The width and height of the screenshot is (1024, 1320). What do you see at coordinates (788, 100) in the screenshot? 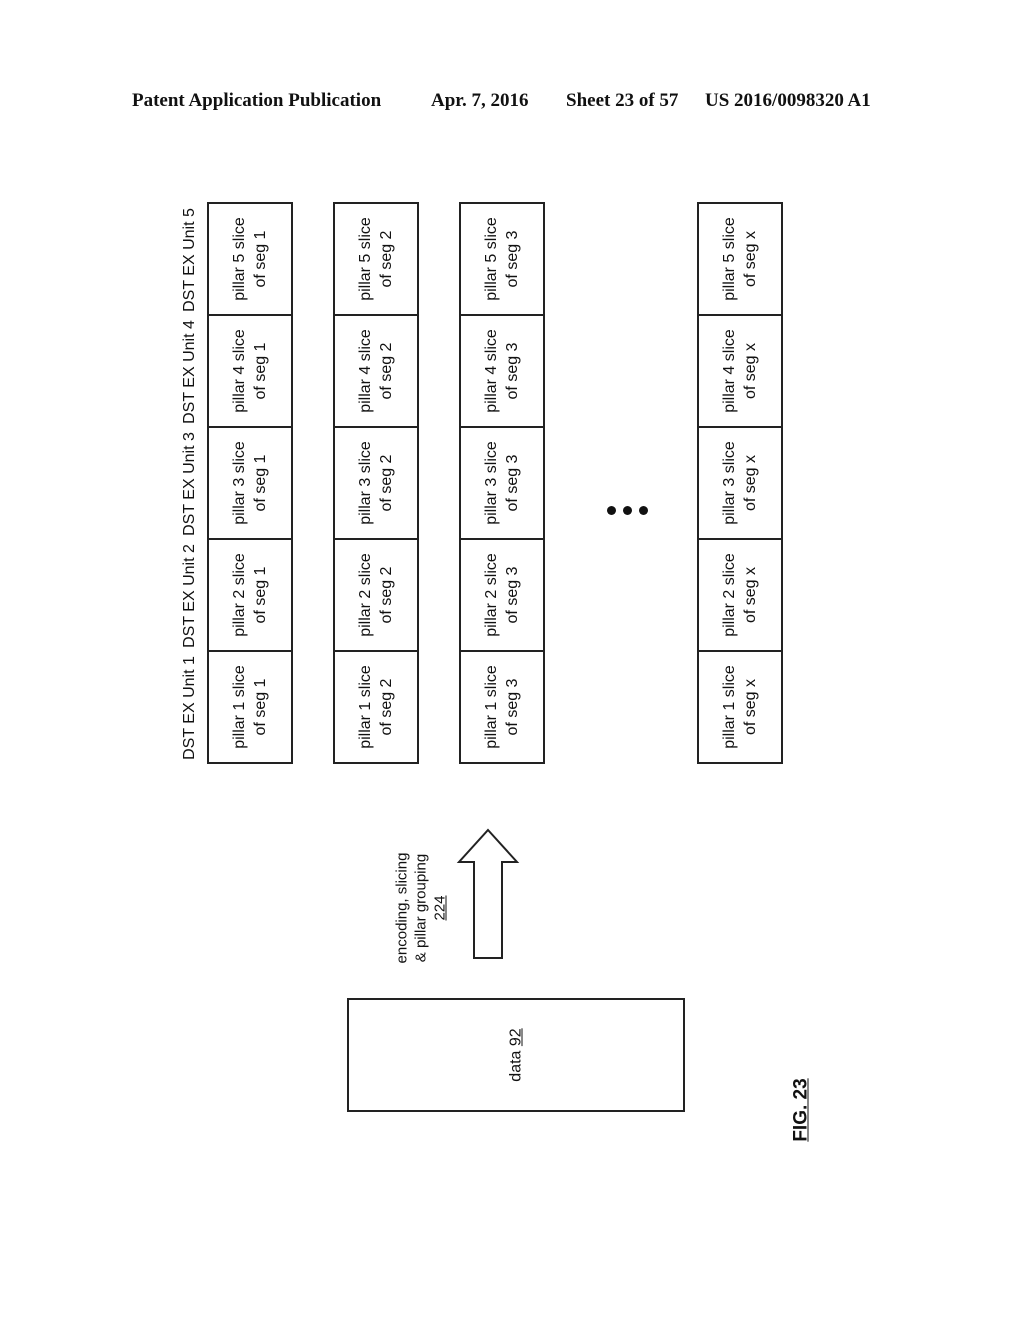
I see `header-pub-number: US 2016/0098320 A1` at bounding box center [788, 100].